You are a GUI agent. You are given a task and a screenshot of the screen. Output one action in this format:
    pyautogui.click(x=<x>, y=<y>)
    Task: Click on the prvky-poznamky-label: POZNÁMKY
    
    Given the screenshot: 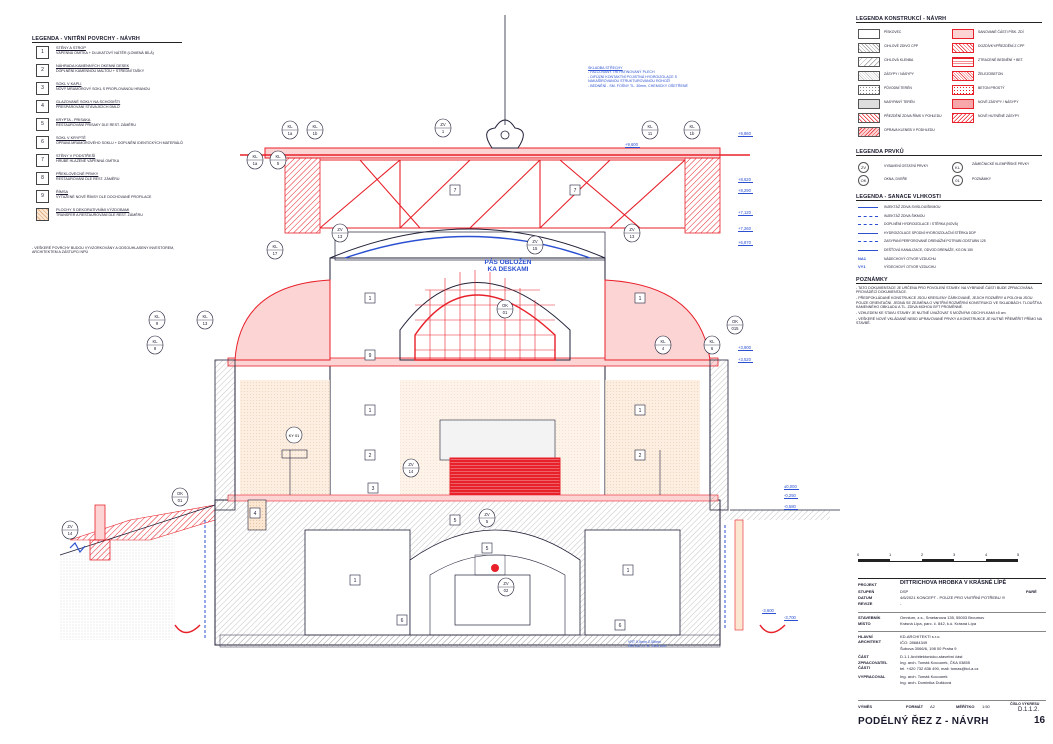 What is the action you would take?
    pyautogui.click(x=982, y=179)
    